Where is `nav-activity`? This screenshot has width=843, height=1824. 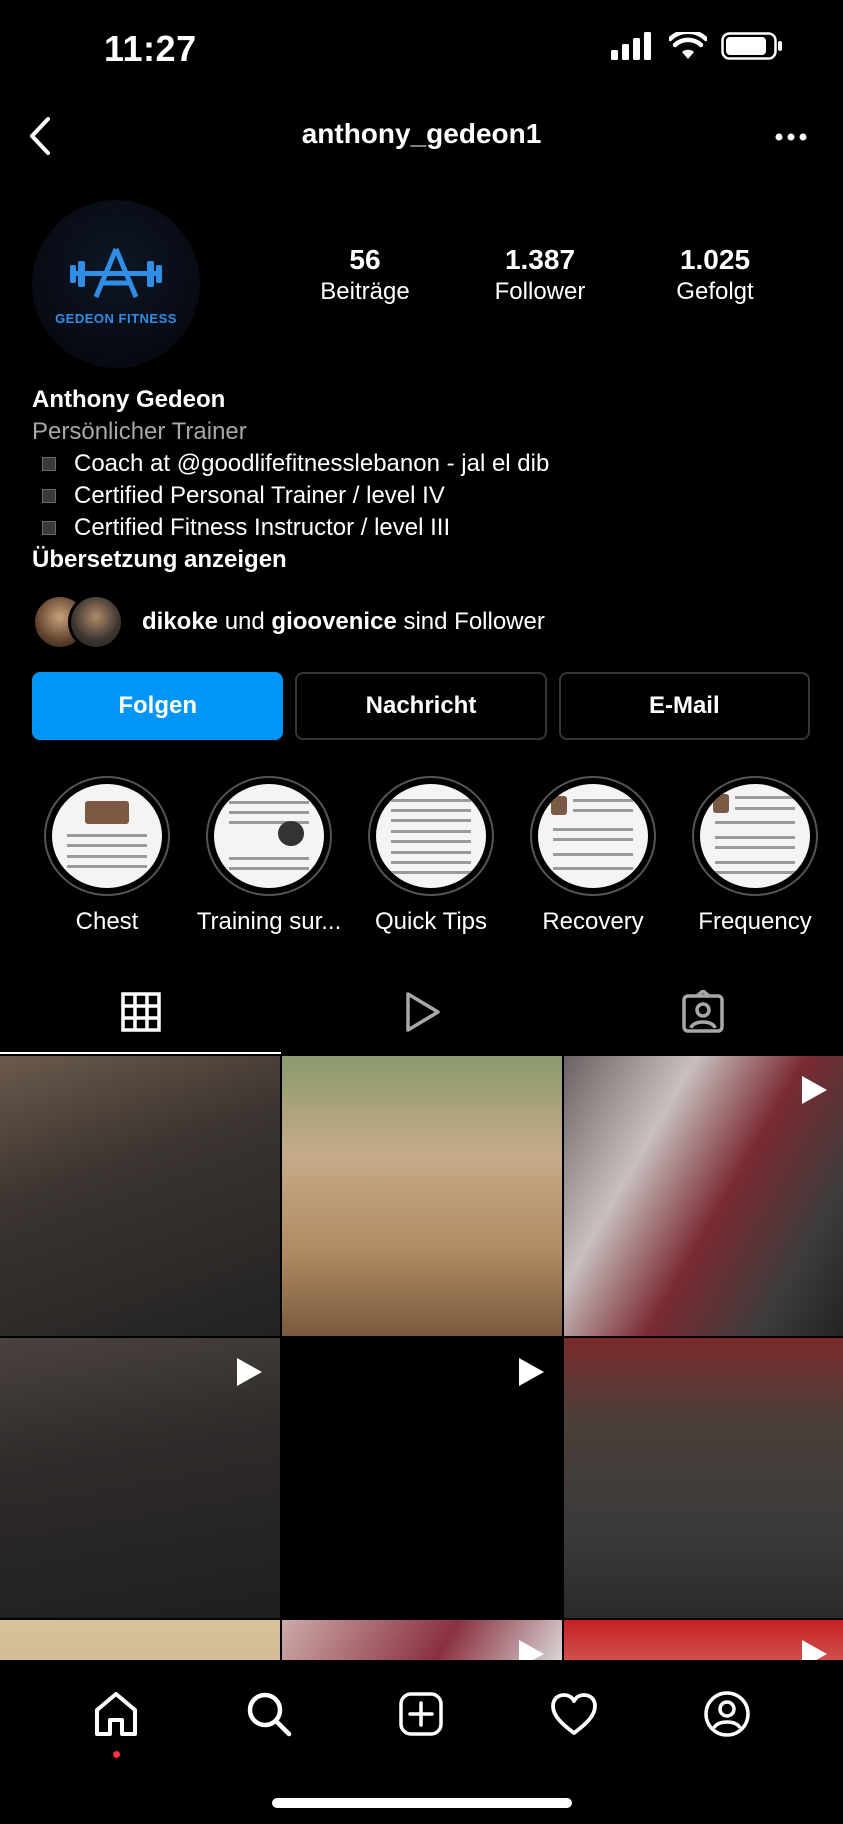
nav-activity is located at coordinates (574, 1714).